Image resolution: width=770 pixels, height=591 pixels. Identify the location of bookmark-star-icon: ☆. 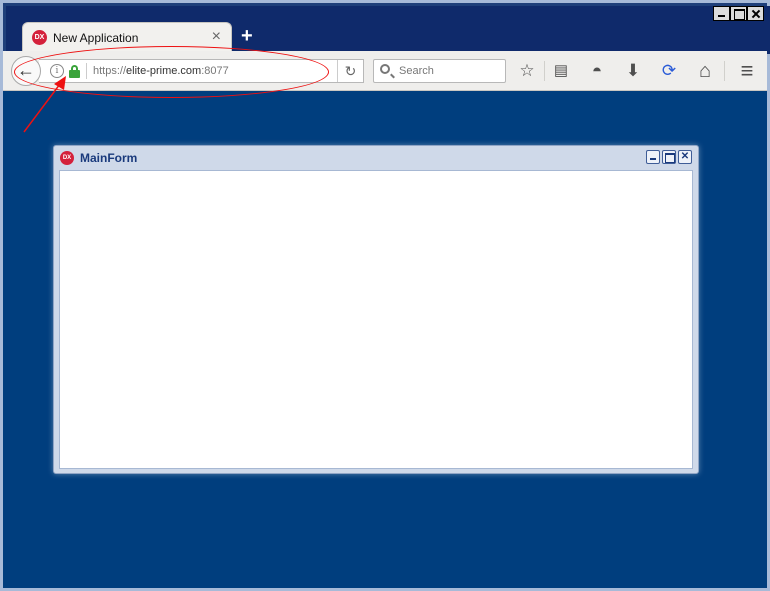
(527, 71).